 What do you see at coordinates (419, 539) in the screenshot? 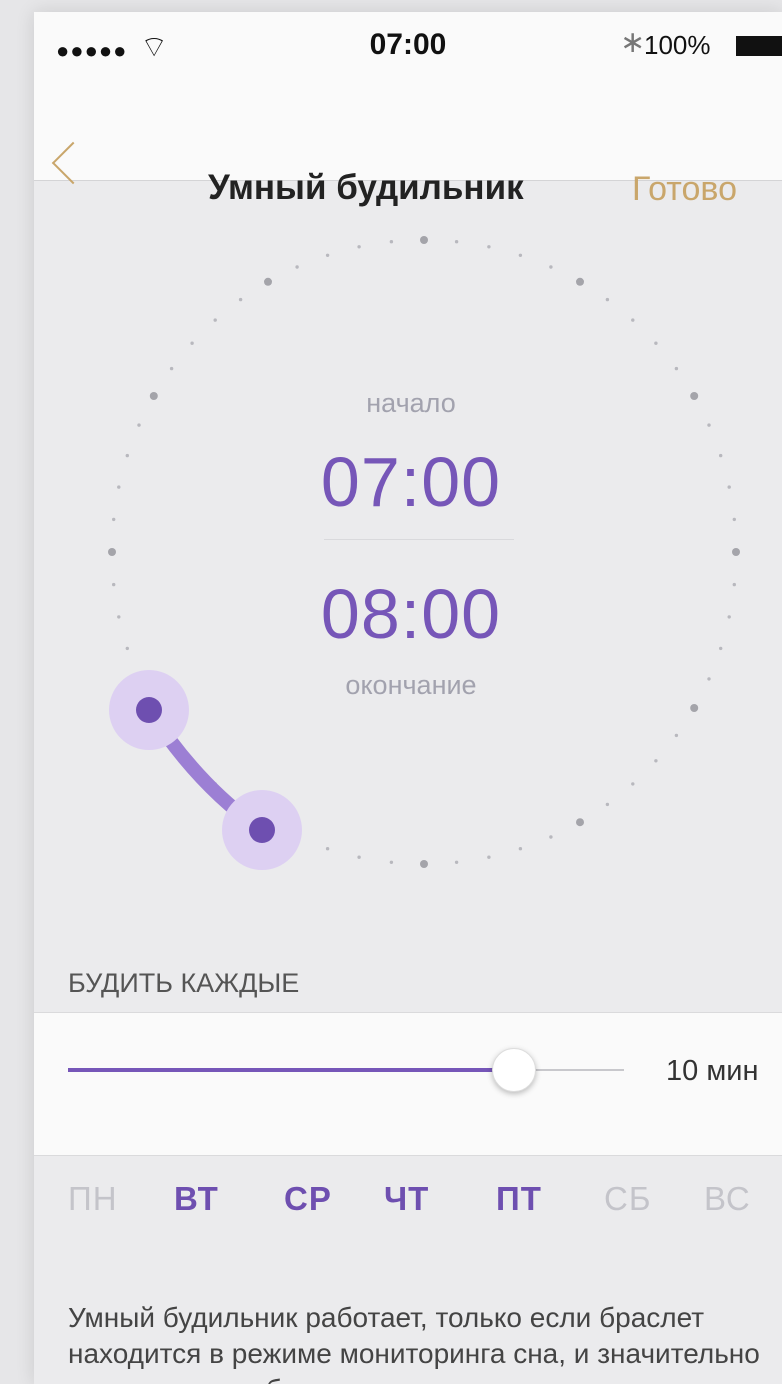
I see `time-divider` at bounding box center [419, 539].